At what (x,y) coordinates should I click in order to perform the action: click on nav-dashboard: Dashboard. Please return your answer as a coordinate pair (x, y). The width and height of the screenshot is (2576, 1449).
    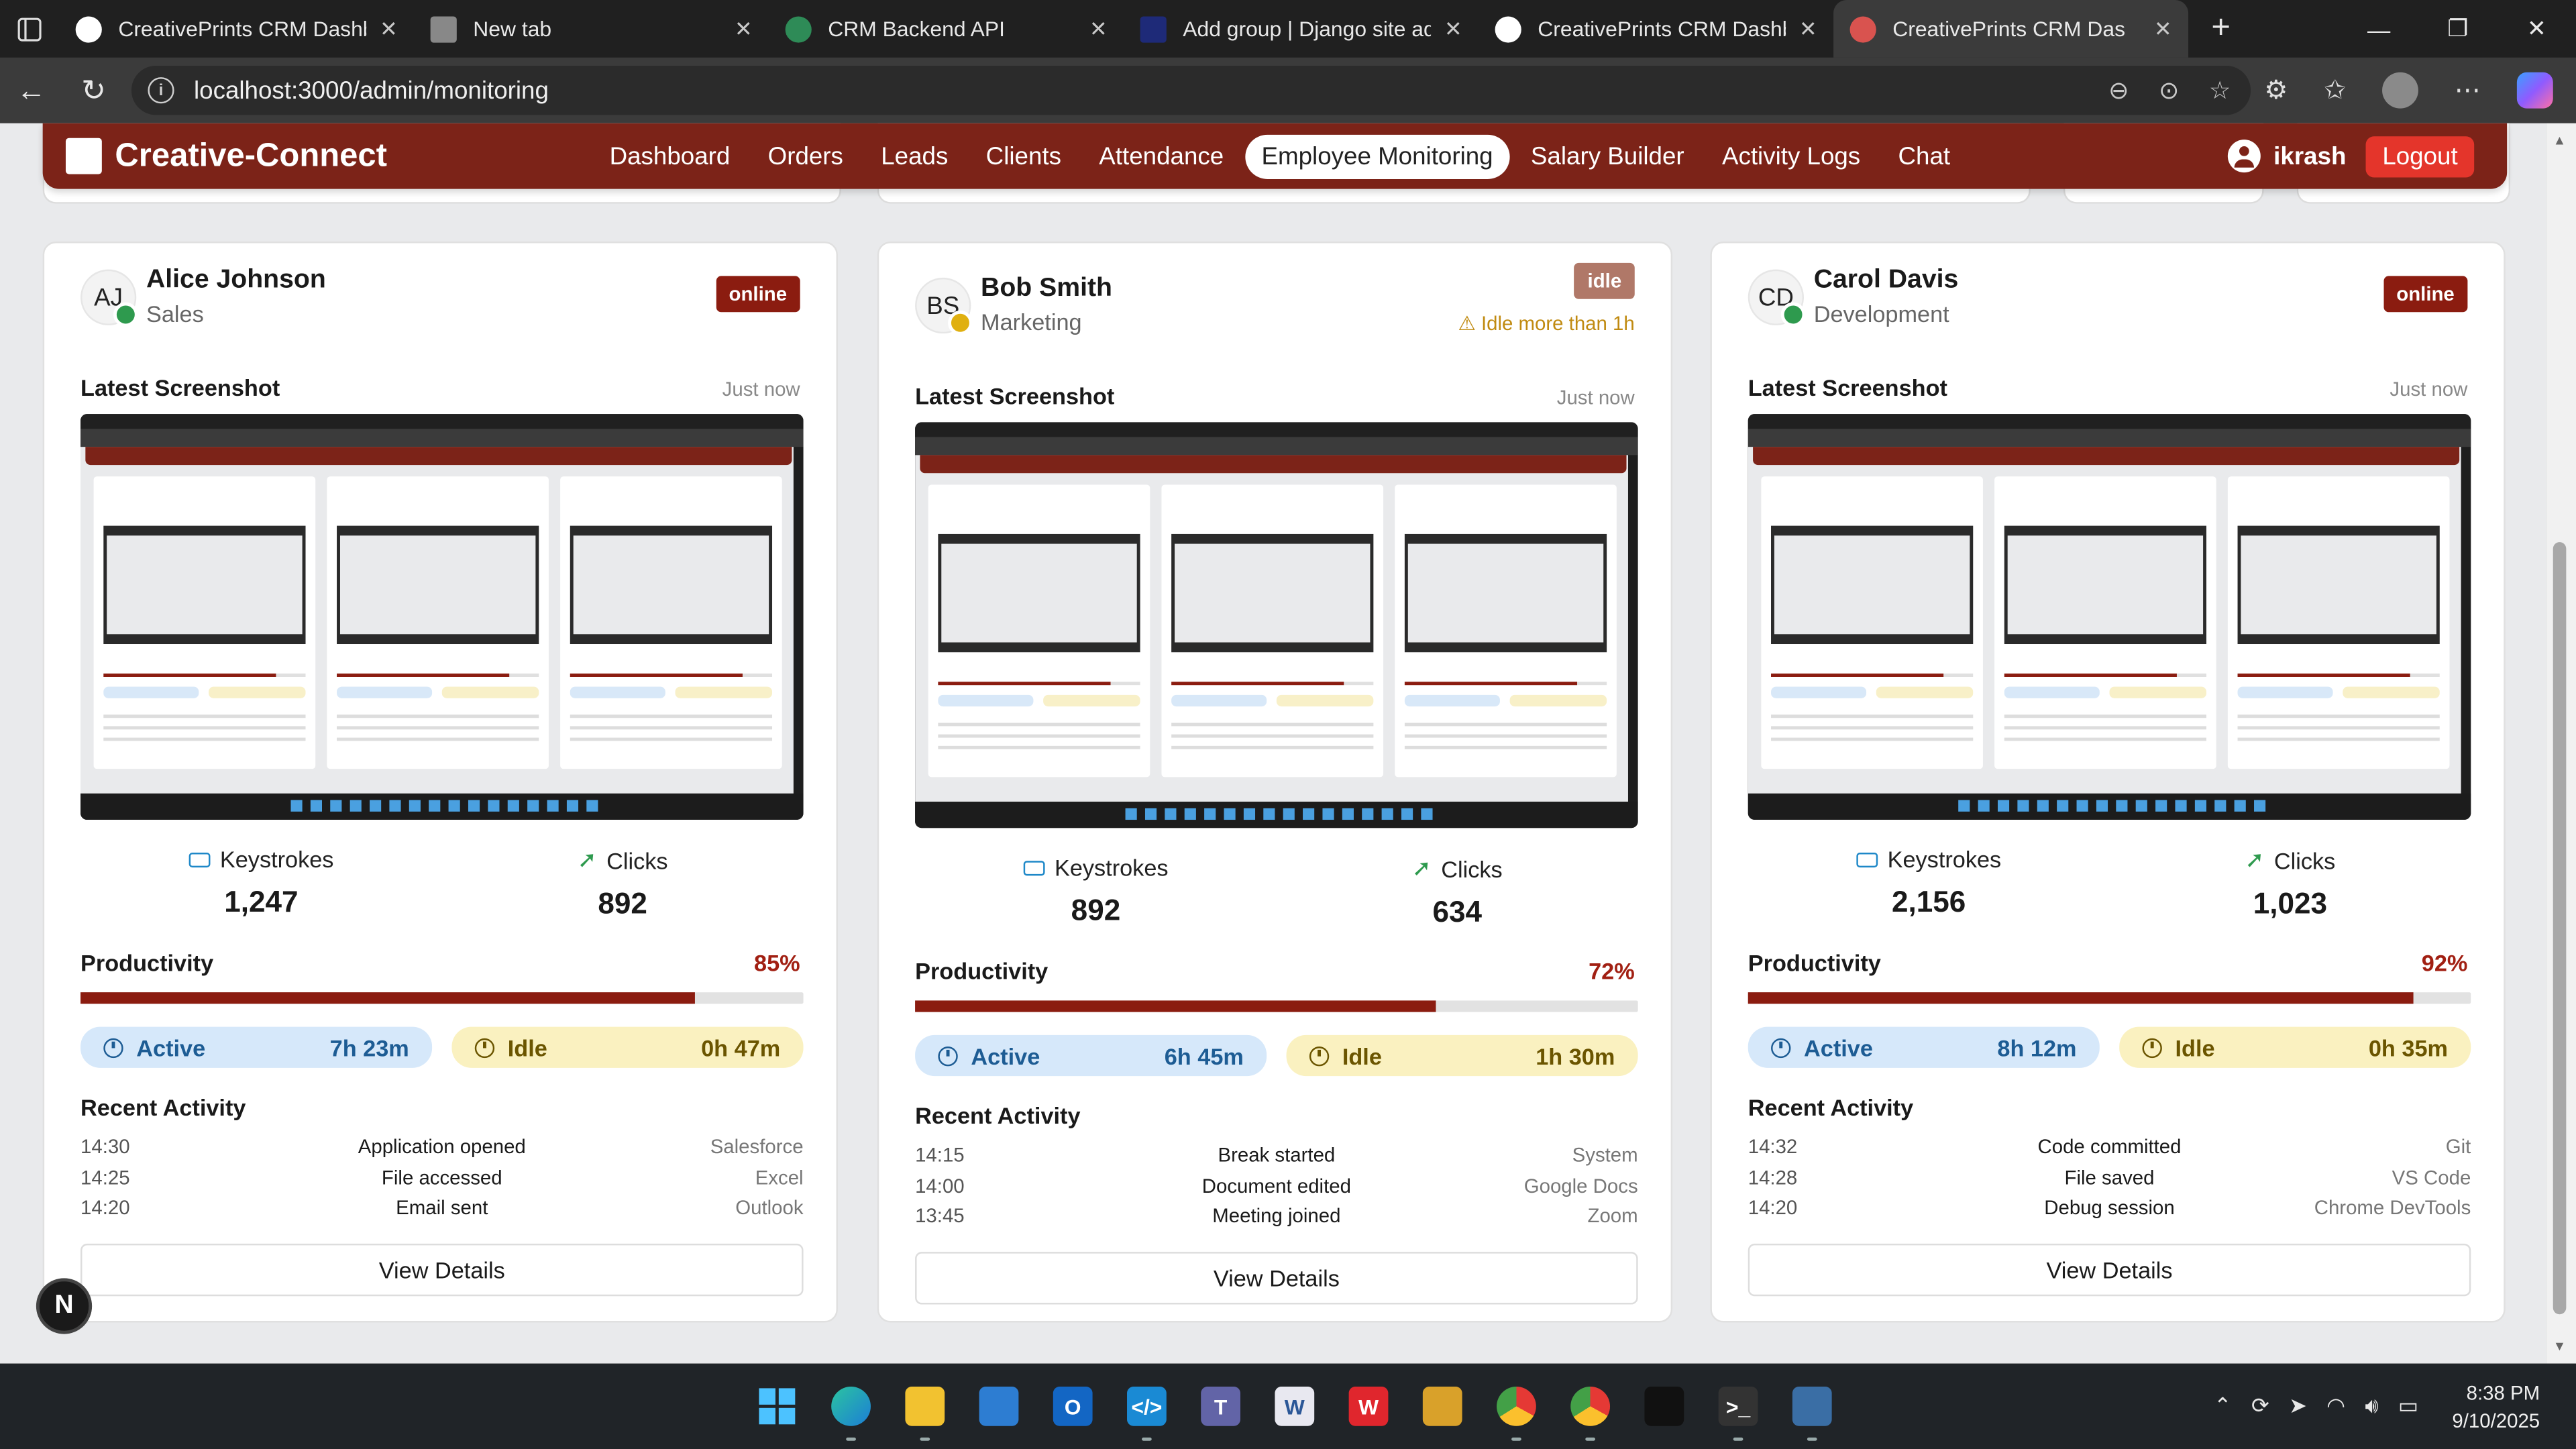
    Looking at the image, I should click on (670, 156).